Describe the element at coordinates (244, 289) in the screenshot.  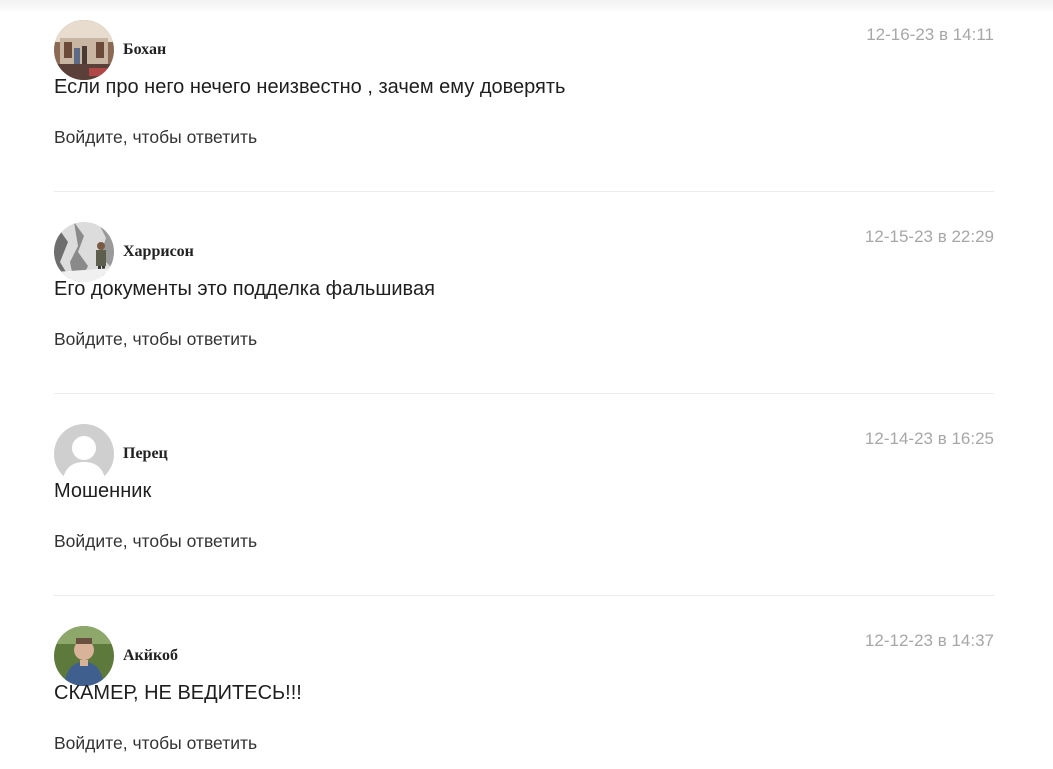
I see `comment-text: Его документы это подделка фальшивая` at that location.